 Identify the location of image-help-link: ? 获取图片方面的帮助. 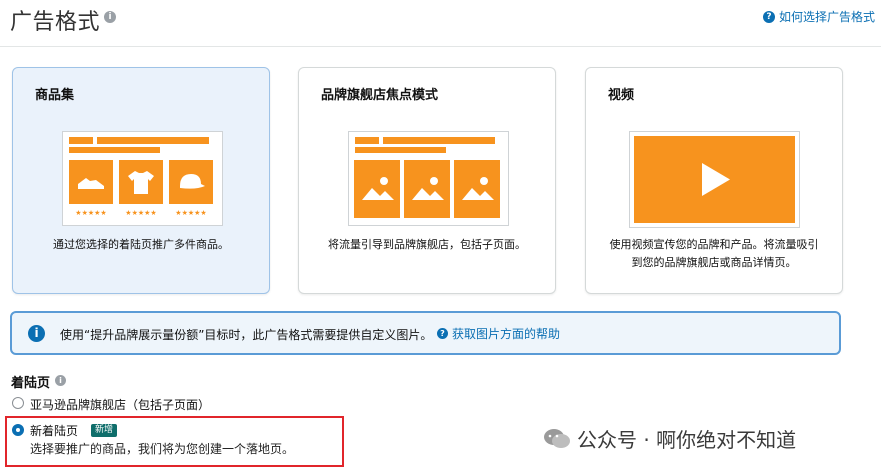
(498, 333).